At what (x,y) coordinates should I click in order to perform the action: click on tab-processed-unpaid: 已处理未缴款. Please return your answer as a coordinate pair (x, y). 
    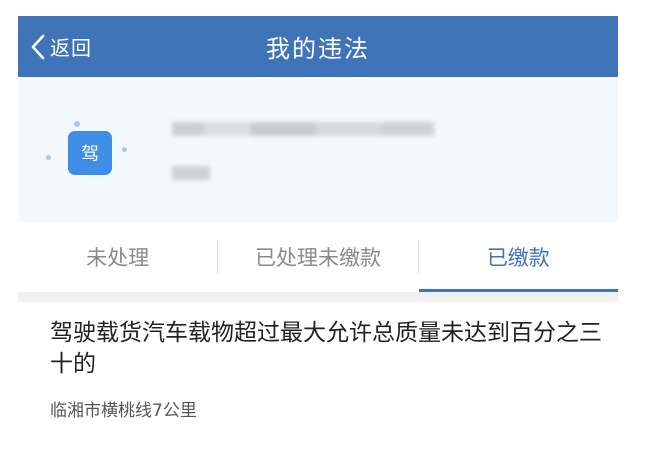
    Looking at the image, I should click on (317, 257).